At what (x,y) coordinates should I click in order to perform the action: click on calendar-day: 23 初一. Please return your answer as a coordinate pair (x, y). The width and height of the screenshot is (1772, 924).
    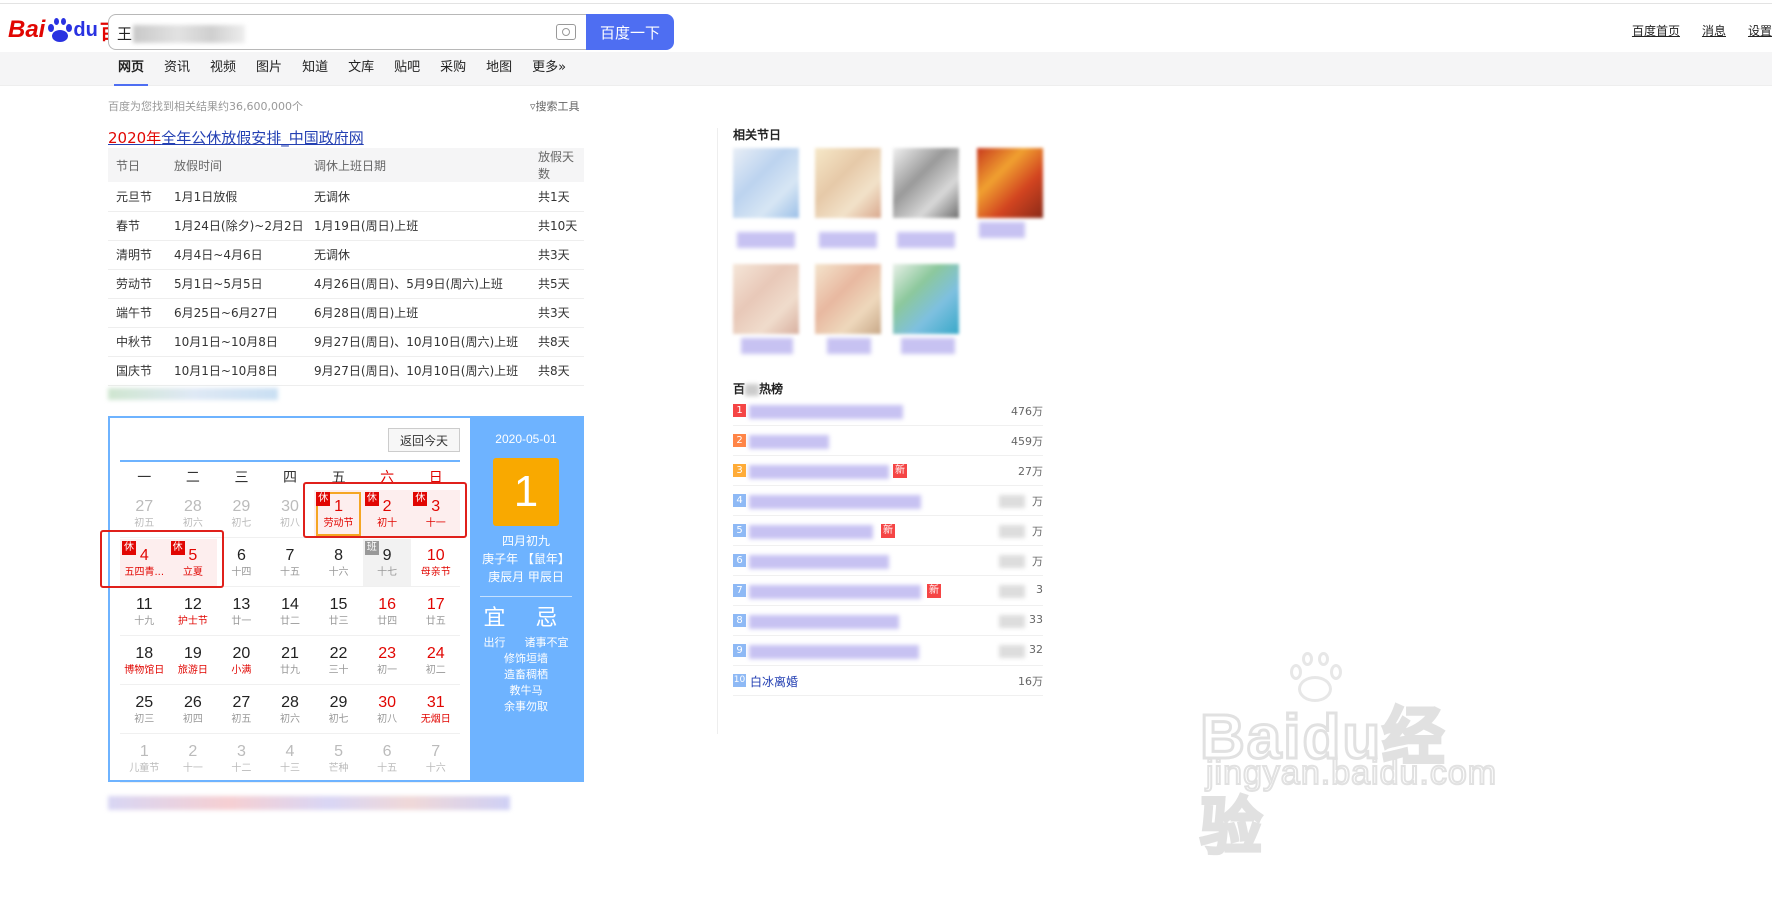
    Looking at the image, I should click on (387, 661).